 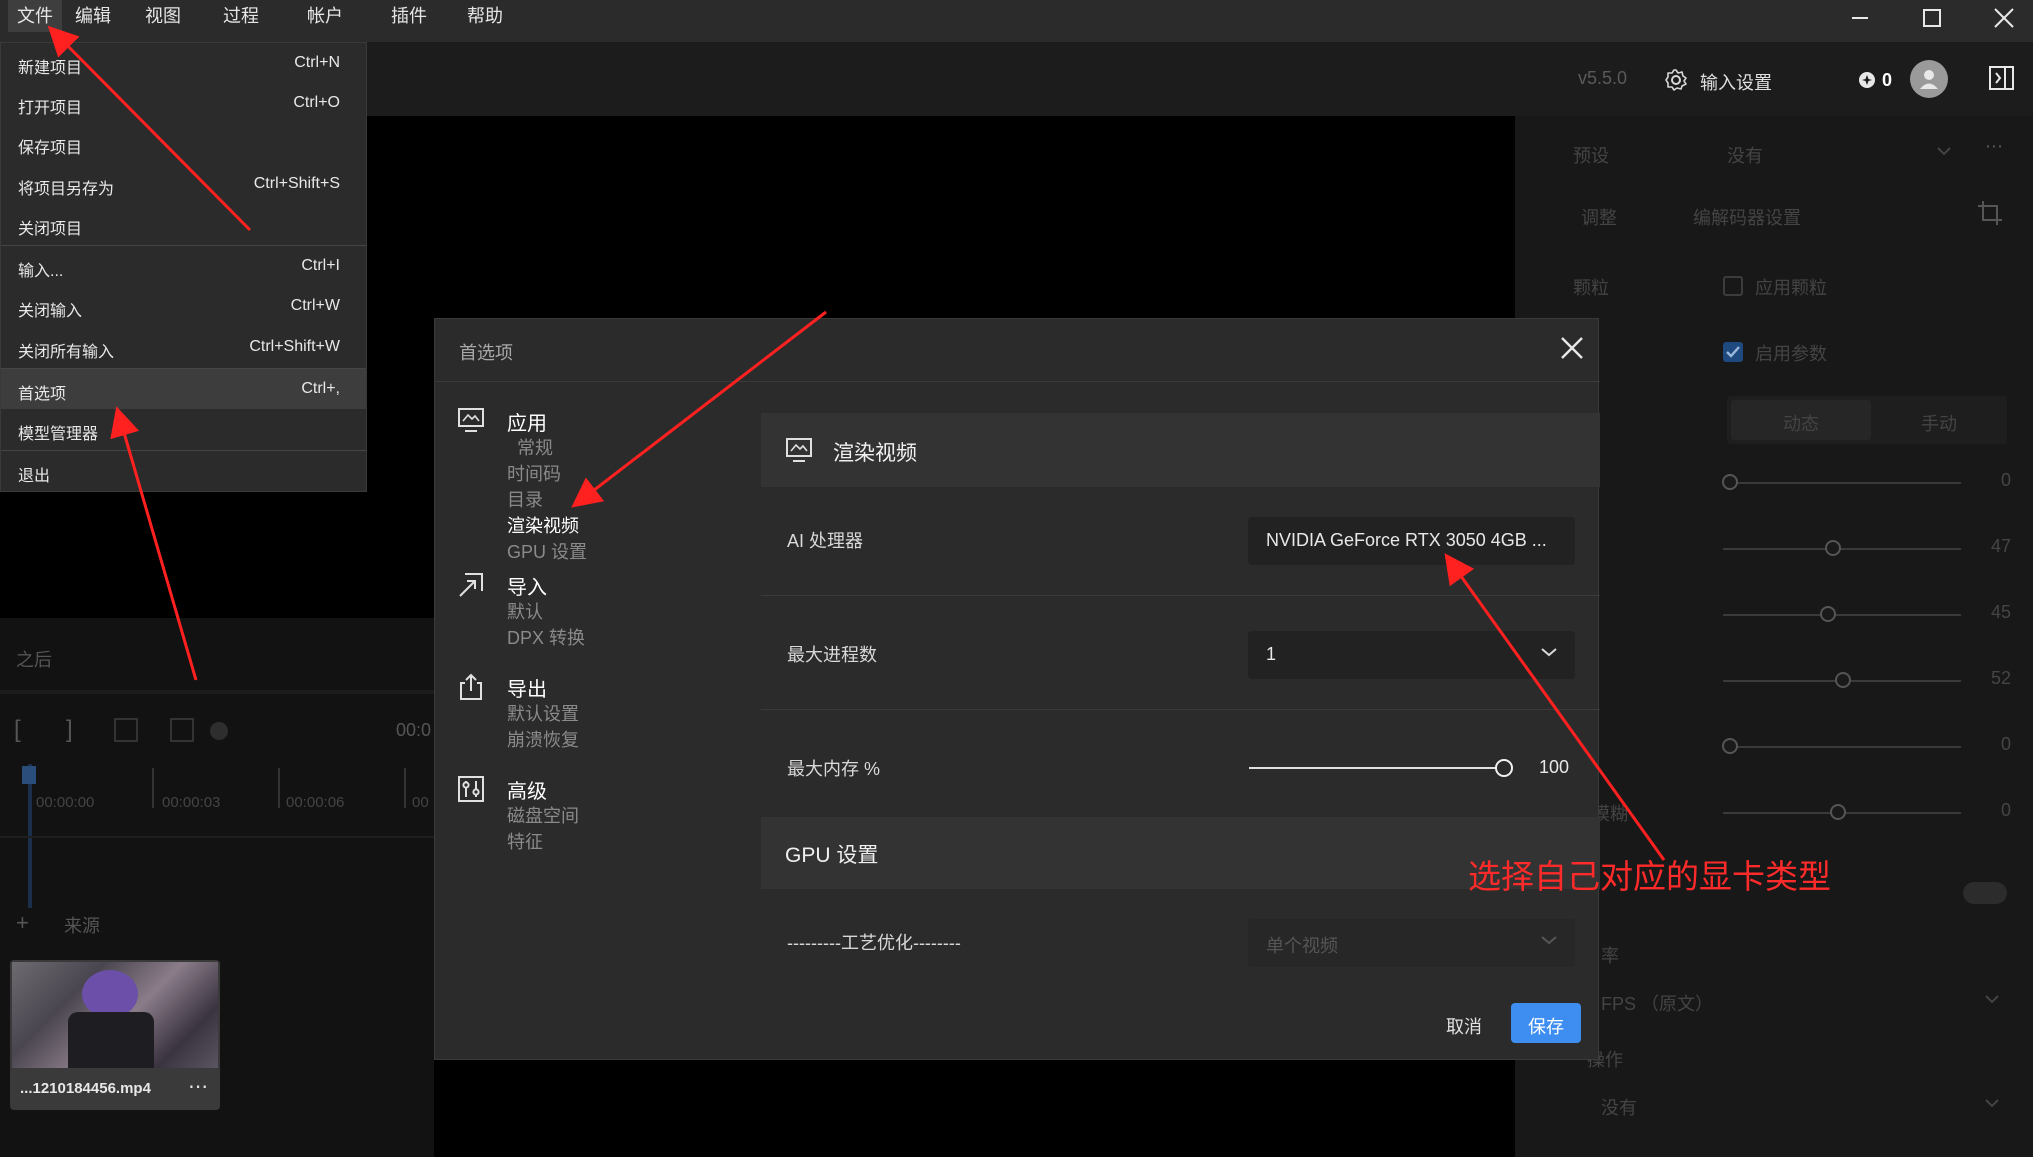 I want to click on panel-toggle-icon, so click(x=2001, y=78).